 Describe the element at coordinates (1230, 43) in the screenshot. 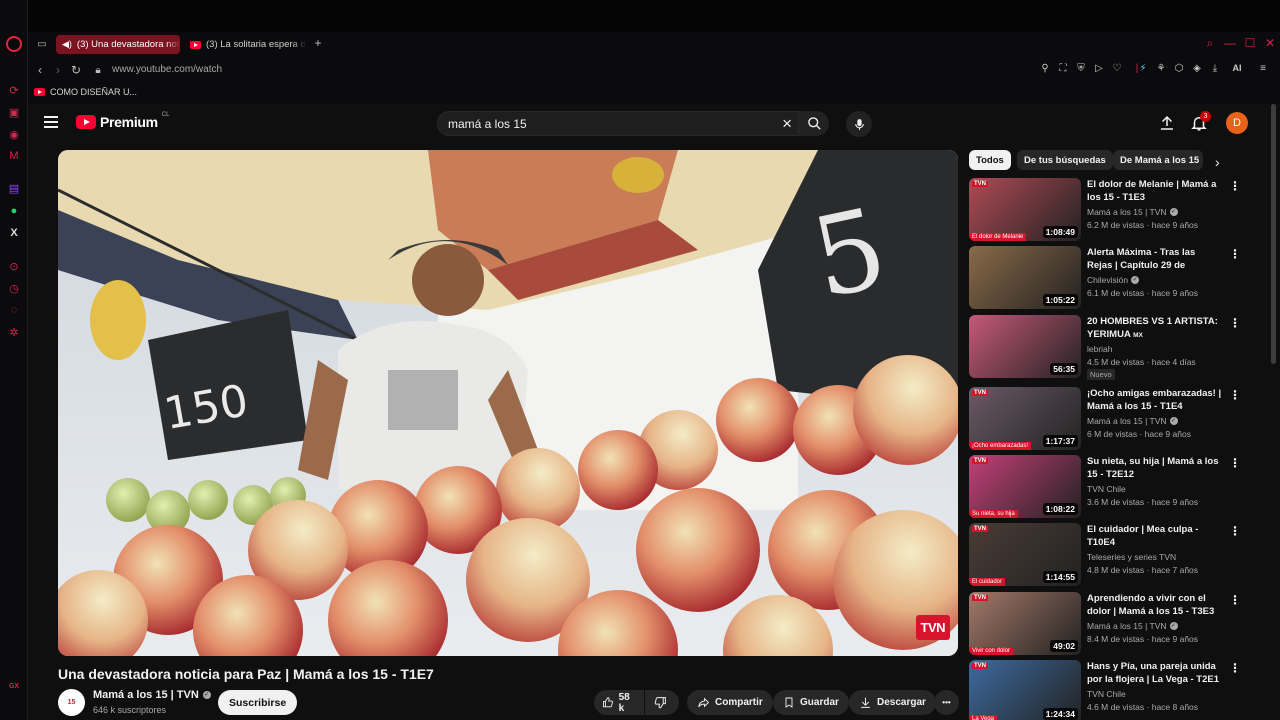

I see `minimize-button: —` at that location.